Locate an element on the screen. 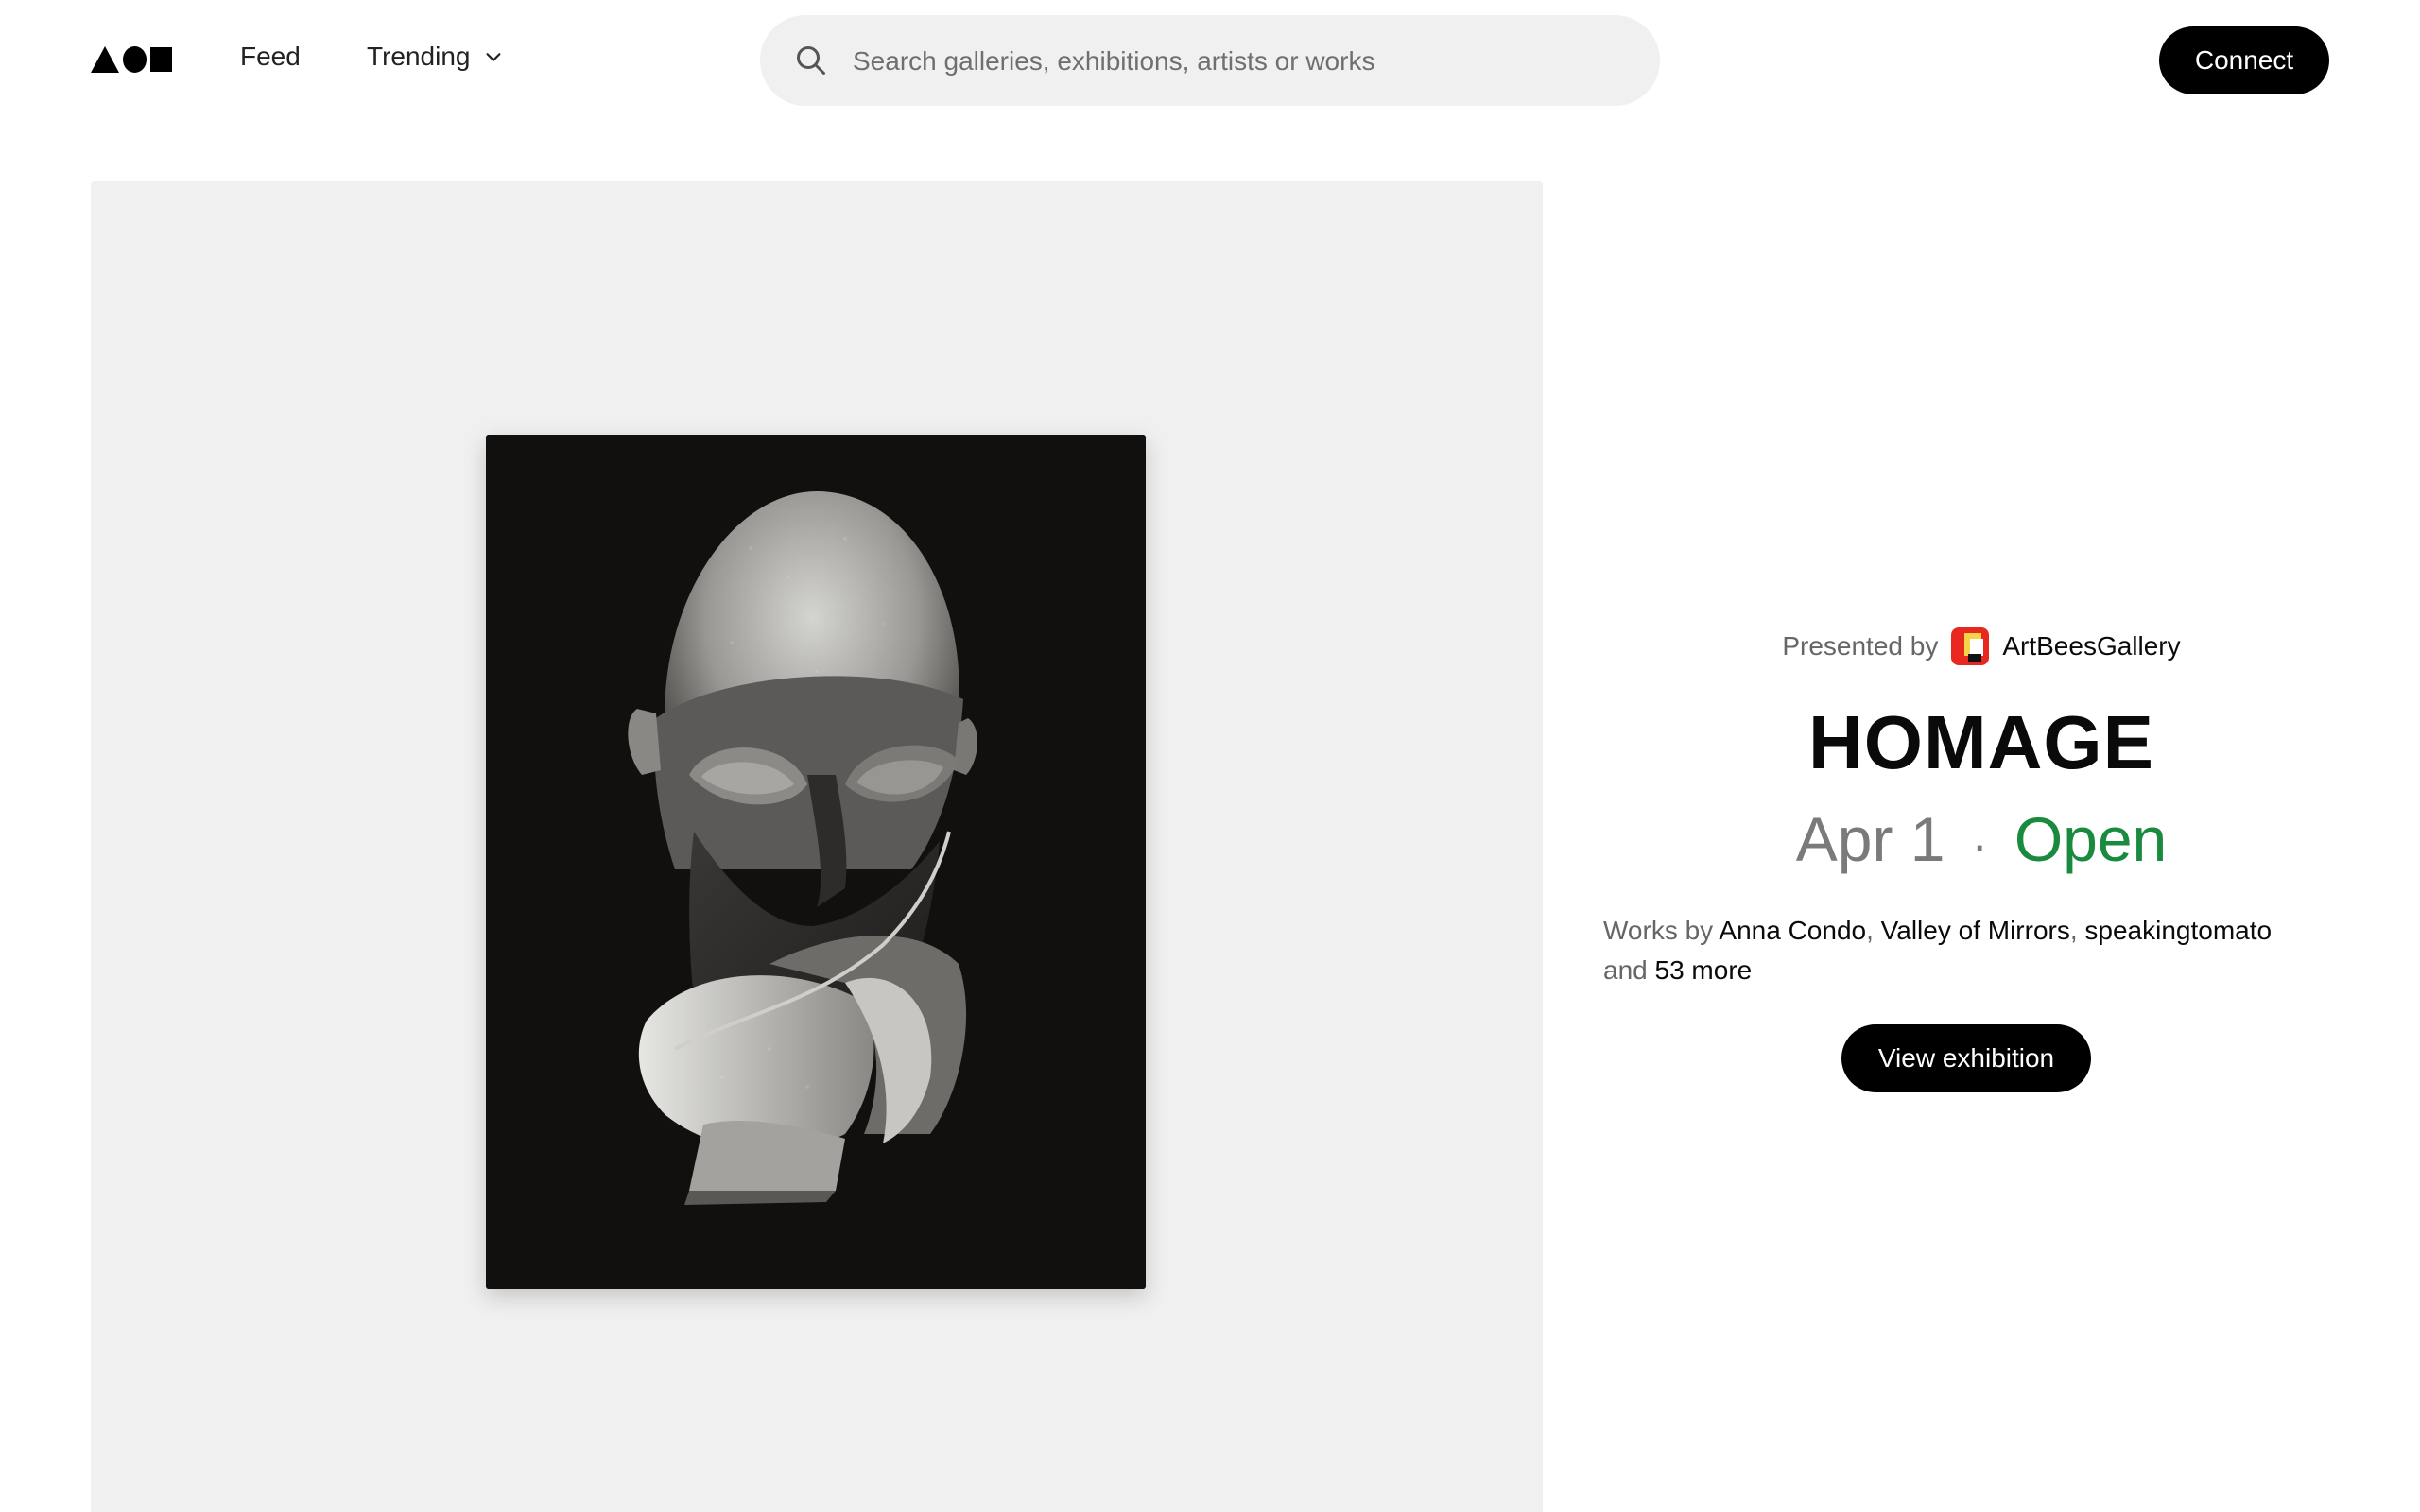 This screenshot has width=2420, height=1512. exhibition-status: Open is located at coordinates (2091, 839).